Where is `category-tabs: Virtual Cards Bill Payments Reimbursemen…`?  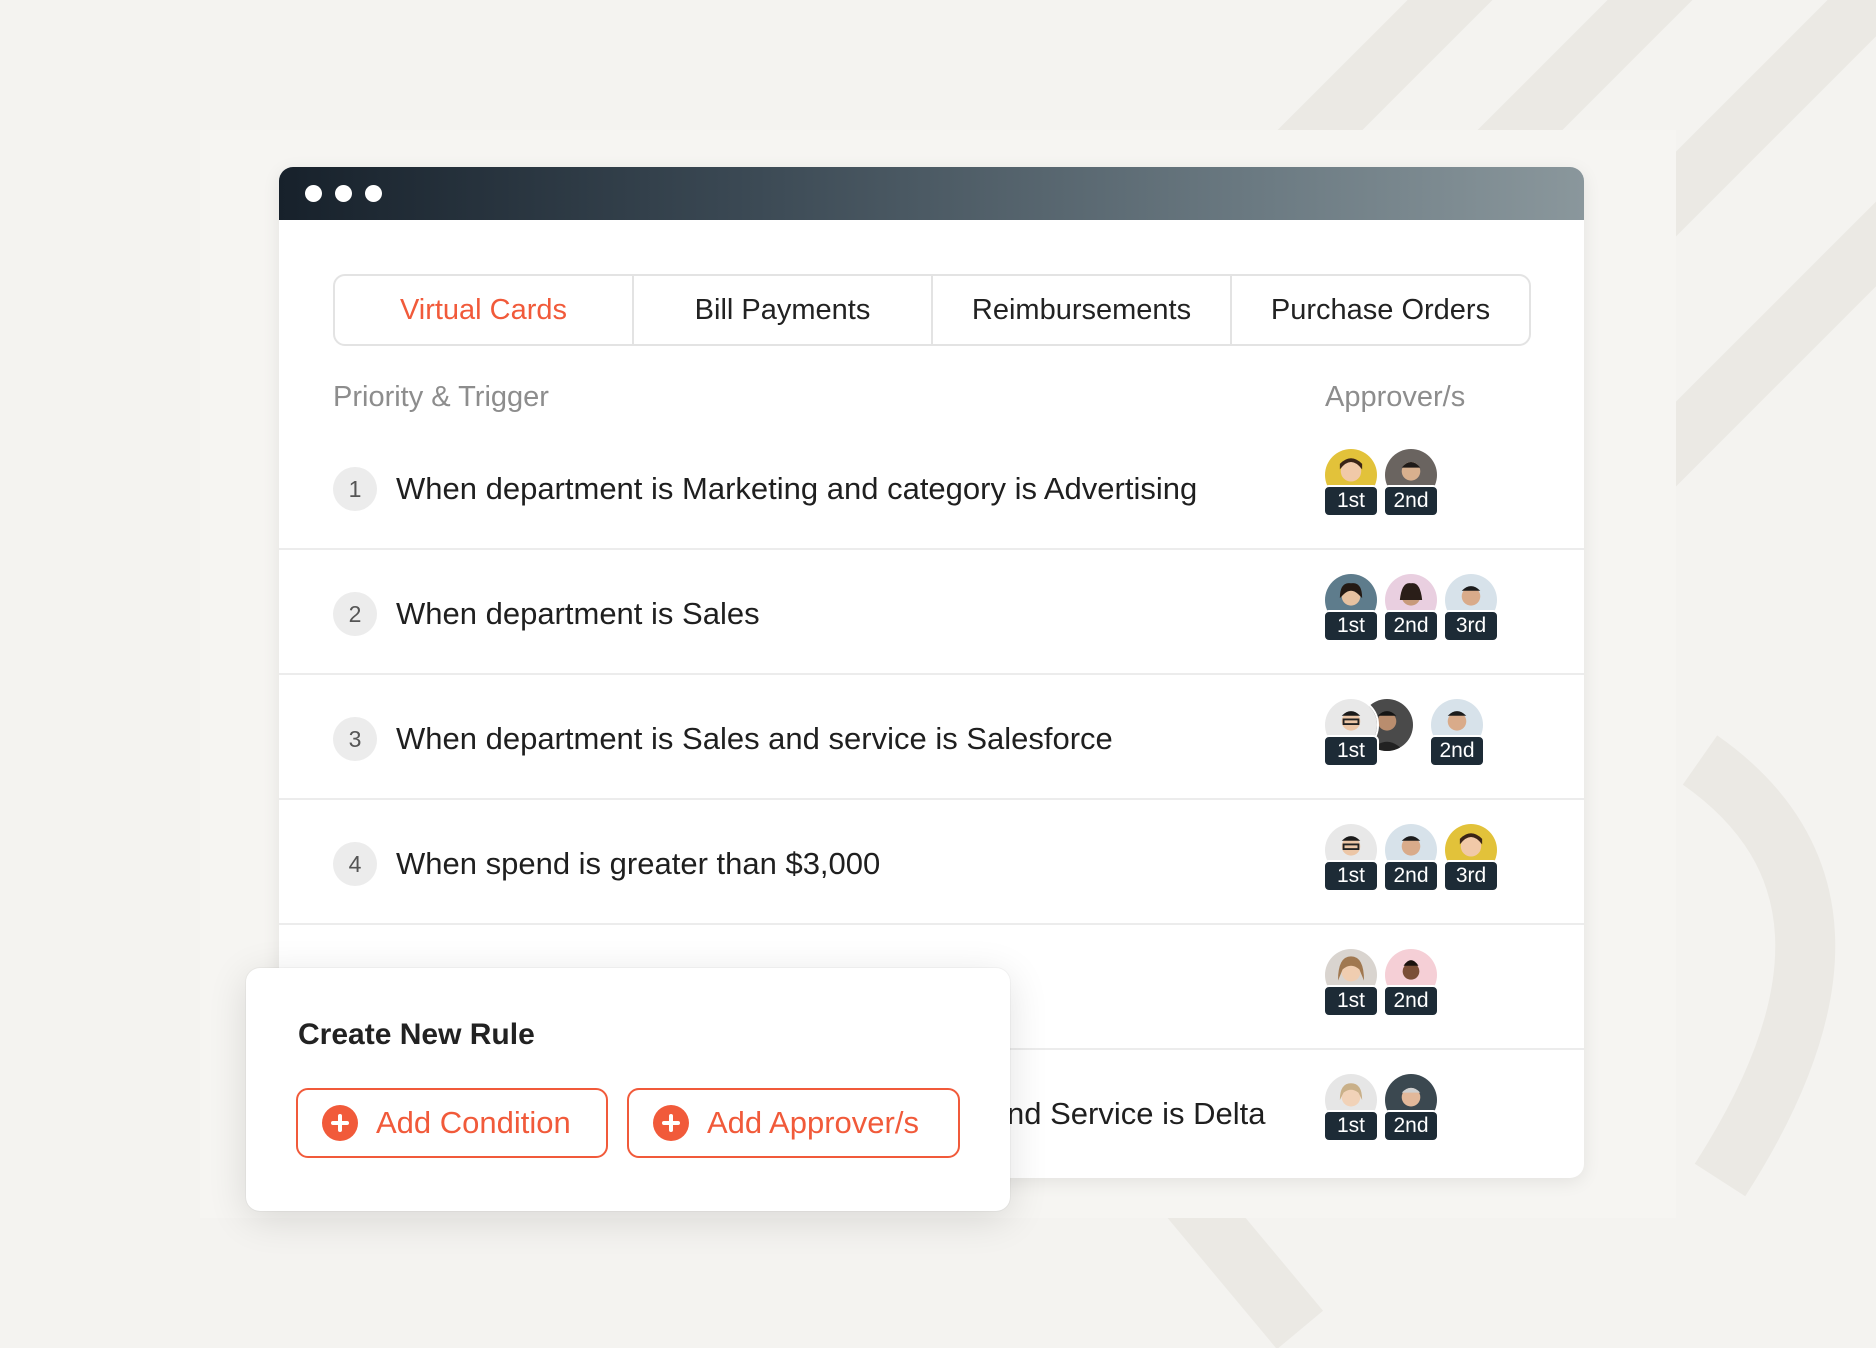
category-tabs: Virtual Cards Bill Payments Reimbursemen… is located at coordinates (932, 310).